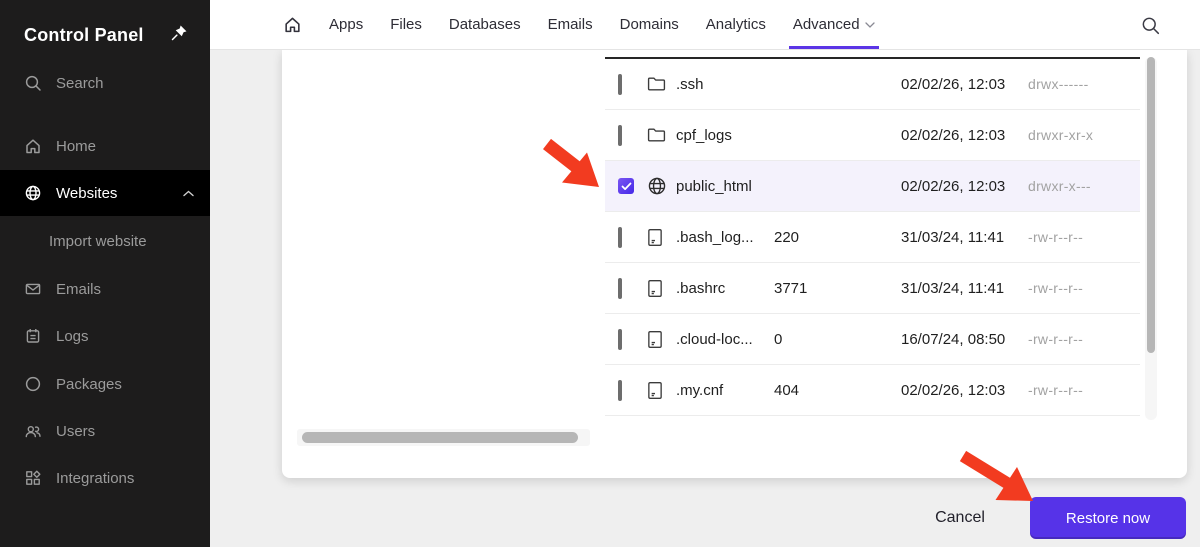 This screenshot has height=547, width=1200. I want to click on table-row-bashrc: .bashrc 3771 31/03/24, 11:41 -rw-r--r--, so click(872, 288).